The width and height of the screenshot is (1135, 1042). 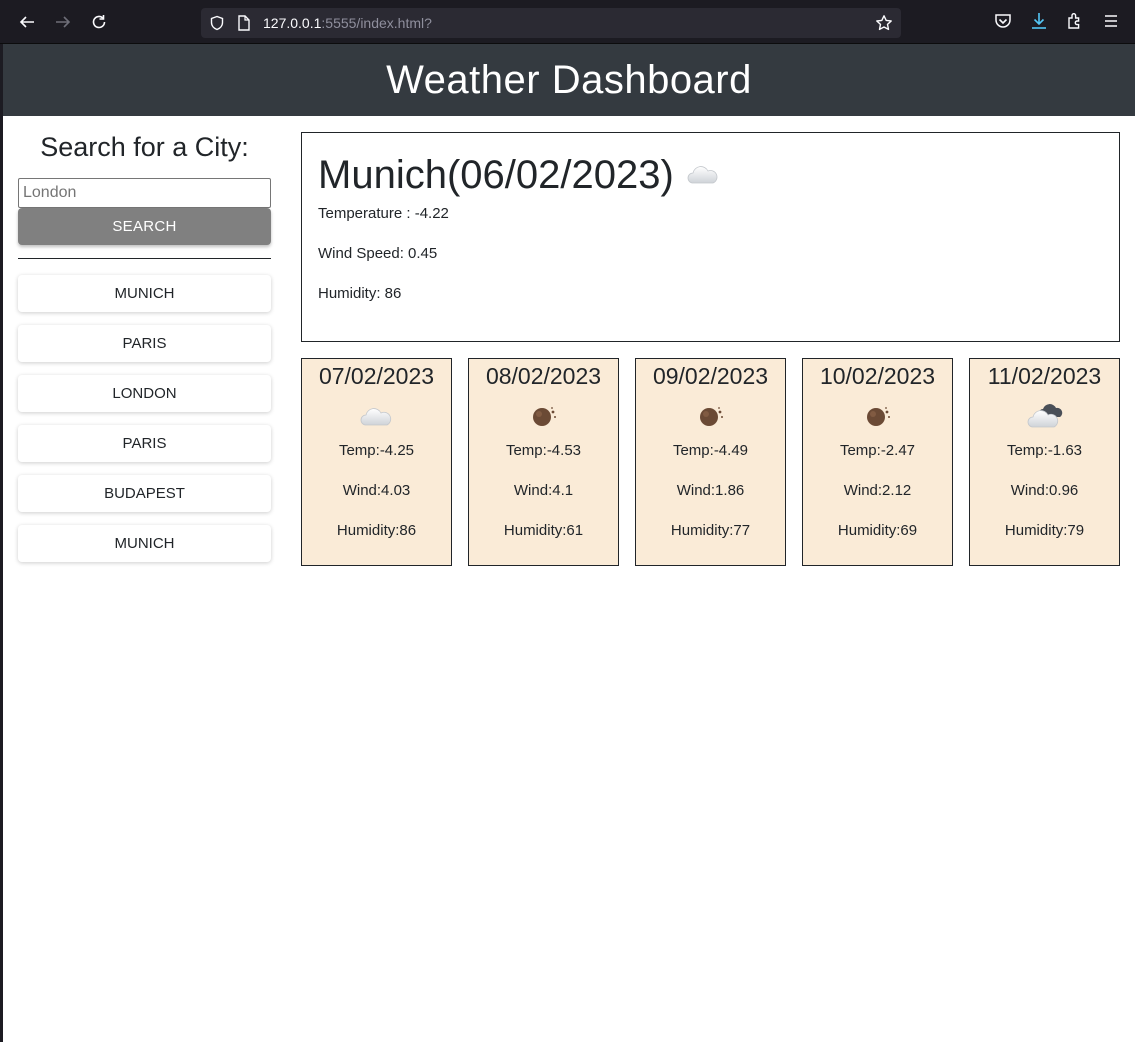 What do you see at coordinates (496, 175) in the screenshot?
I see `current-city-date: Munich(06/02/2023)` at bounding box center [496, 175].